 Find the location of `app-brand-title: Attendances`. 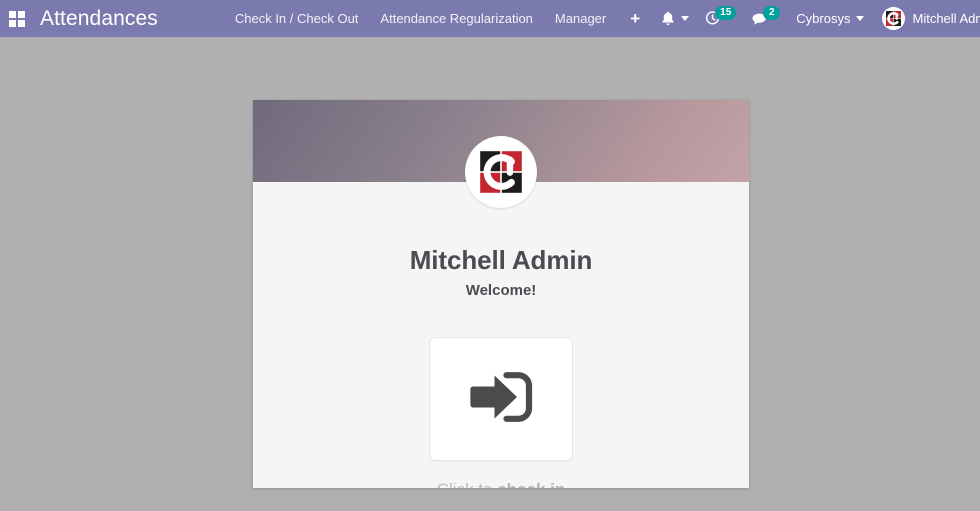

app-brand-title: Attendances is located at coordinates (99, 18).